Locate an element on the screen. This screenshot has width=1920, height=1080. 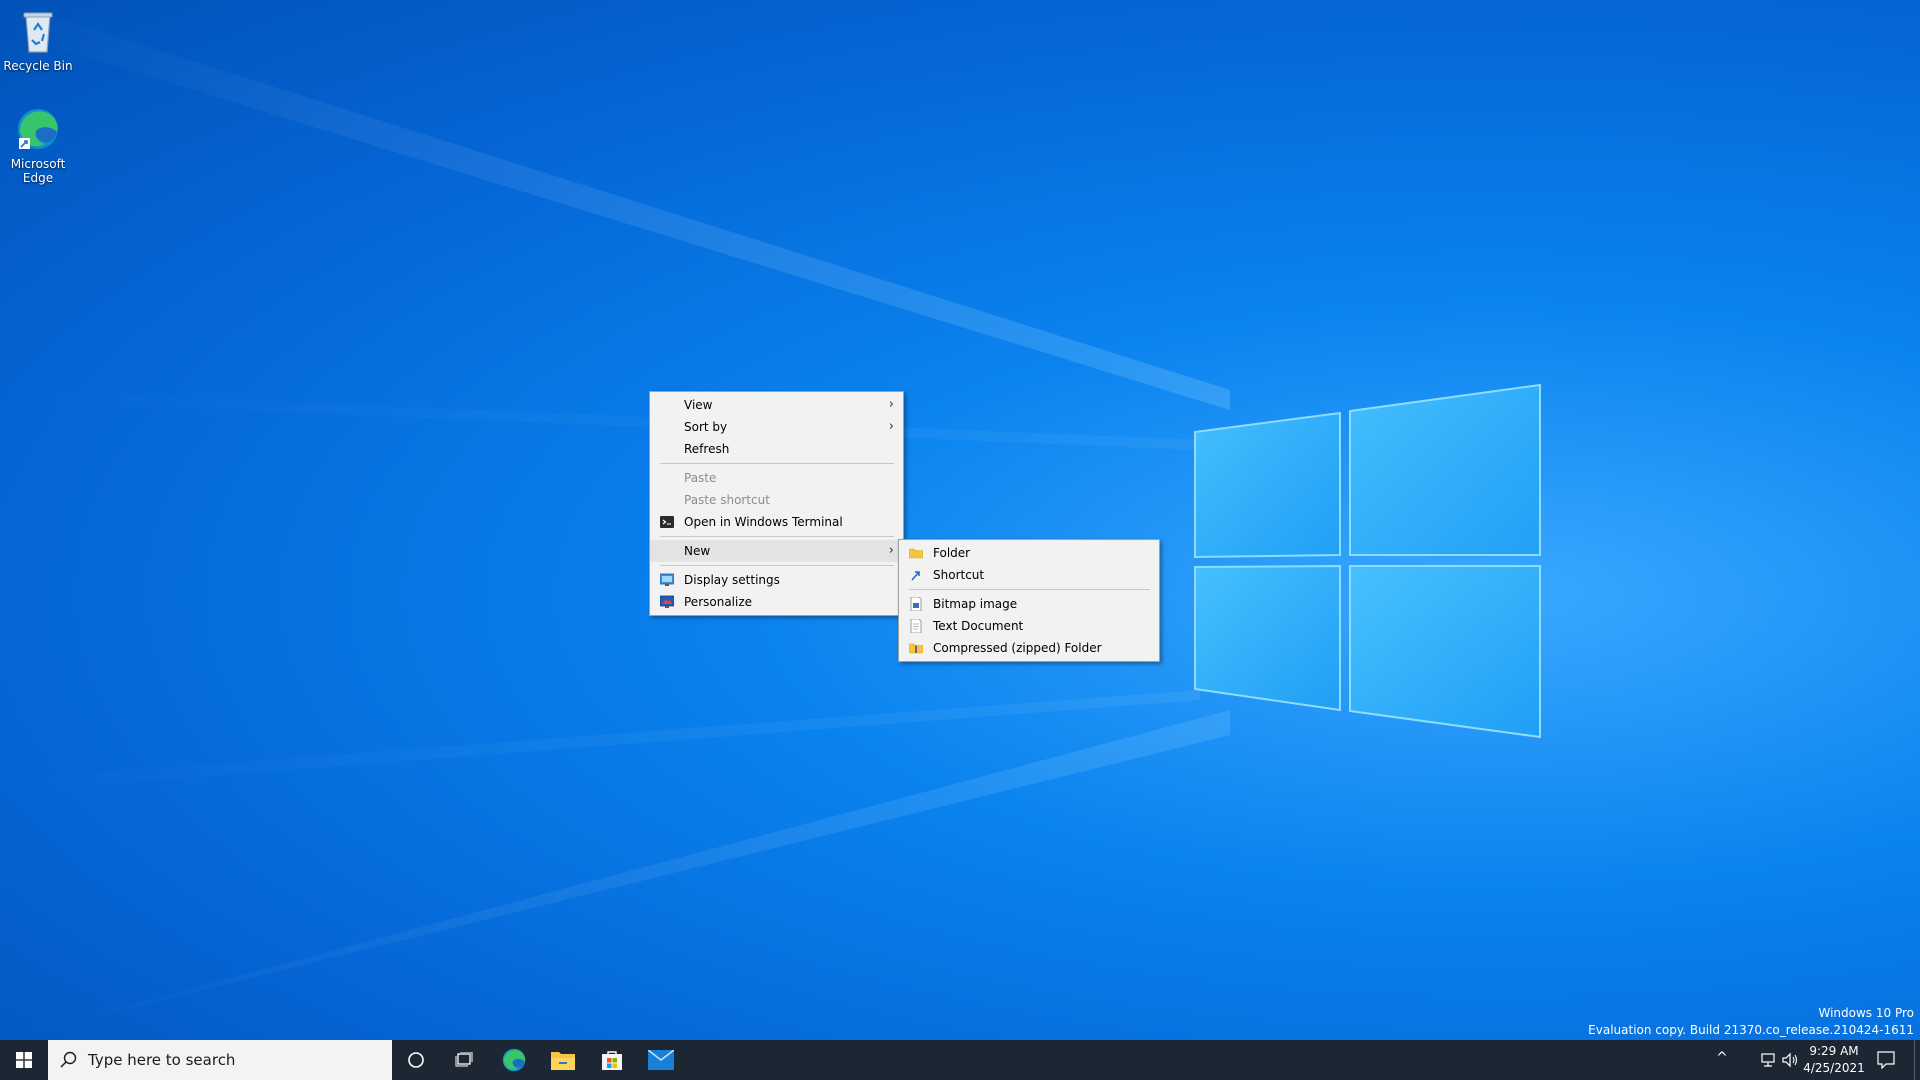
menu-item-label: Personalize is located at coordinates (718, 602).